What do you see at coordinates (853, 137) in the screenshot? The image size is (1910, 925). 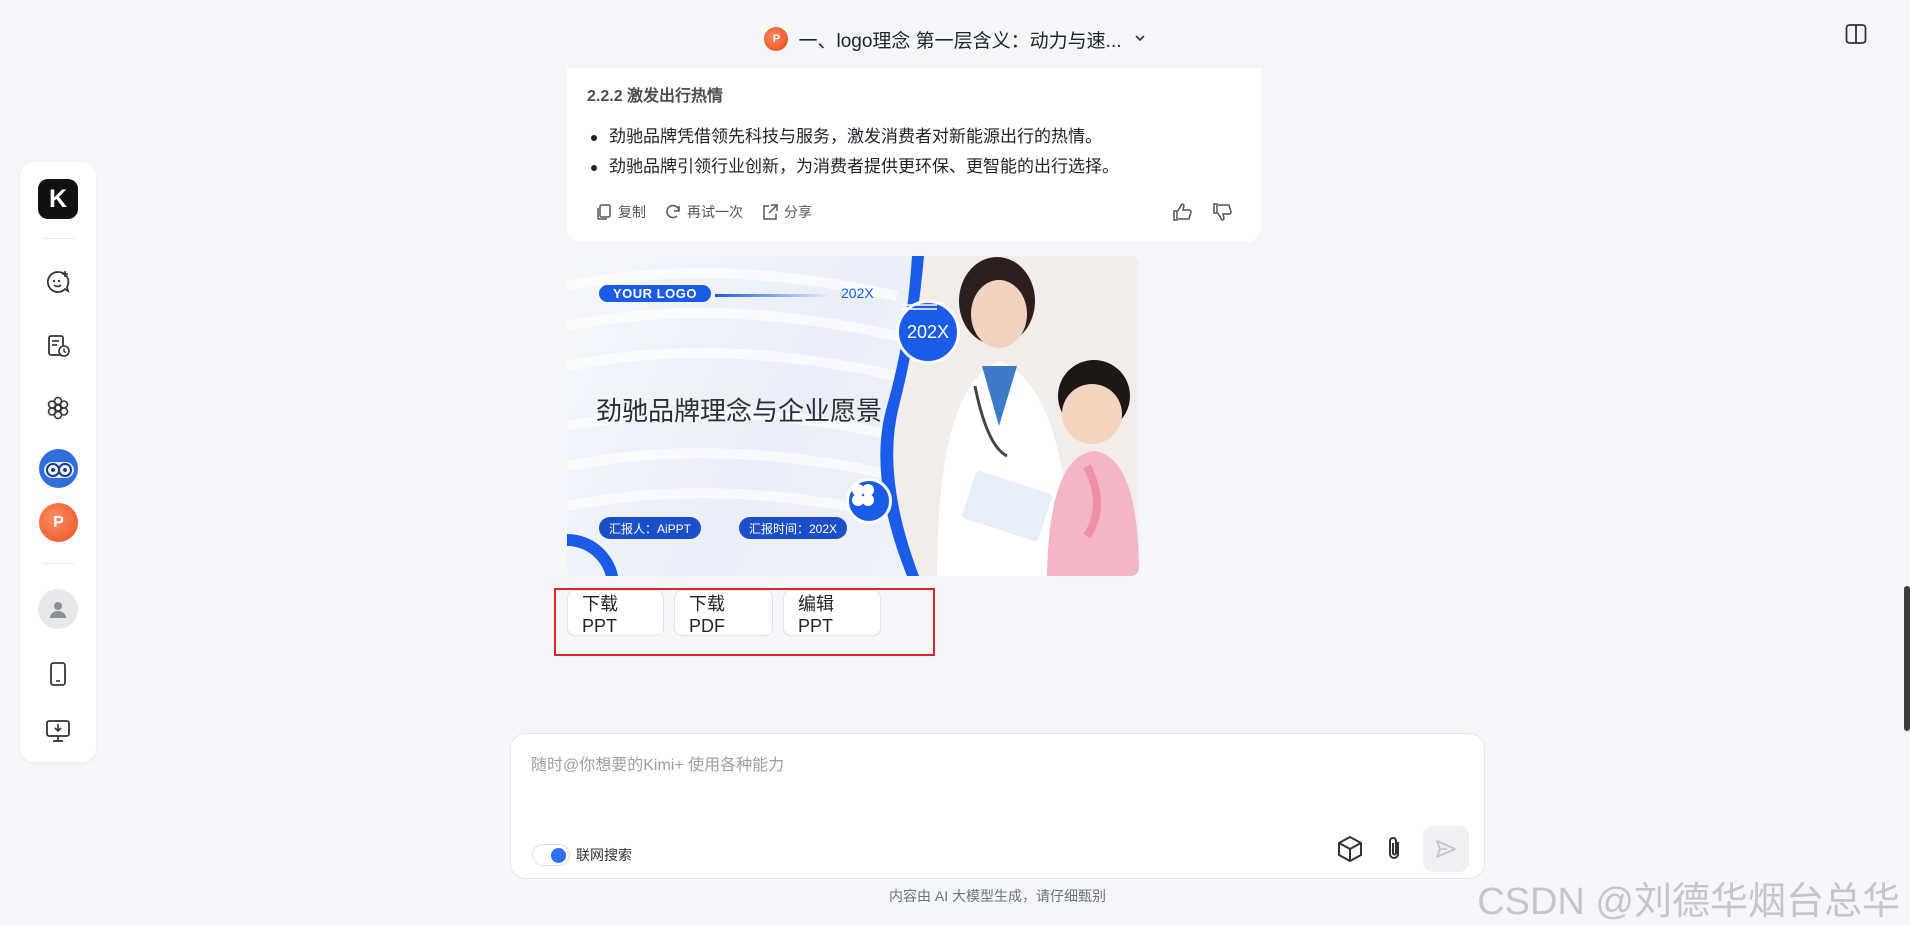 I see `list-item: 劲驰品牌凭借领先科技与服务，激发消费者对新能源出行的热情。` at bounding box center [853, 137].